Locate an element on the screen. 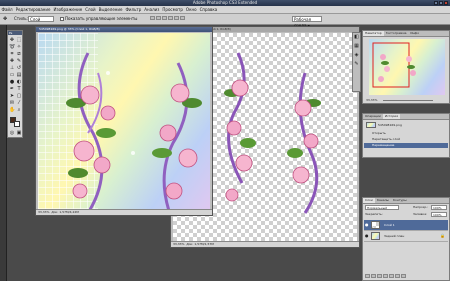  hand-icon: ✋ is located at coordinates (12, 110).